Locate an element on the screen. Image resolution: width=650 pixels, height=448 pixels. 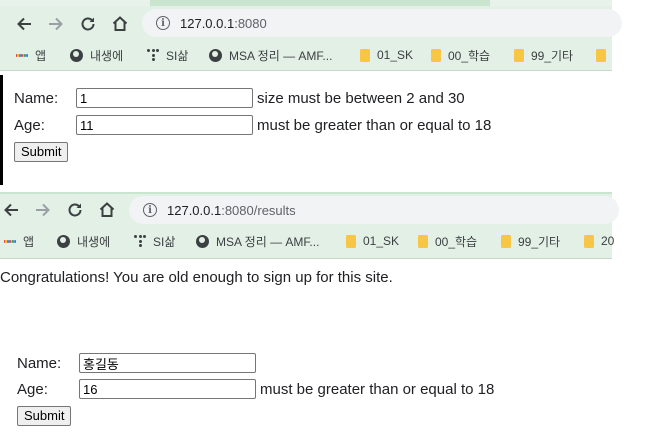
bookmark-folder is located at coordinates (604, 55).